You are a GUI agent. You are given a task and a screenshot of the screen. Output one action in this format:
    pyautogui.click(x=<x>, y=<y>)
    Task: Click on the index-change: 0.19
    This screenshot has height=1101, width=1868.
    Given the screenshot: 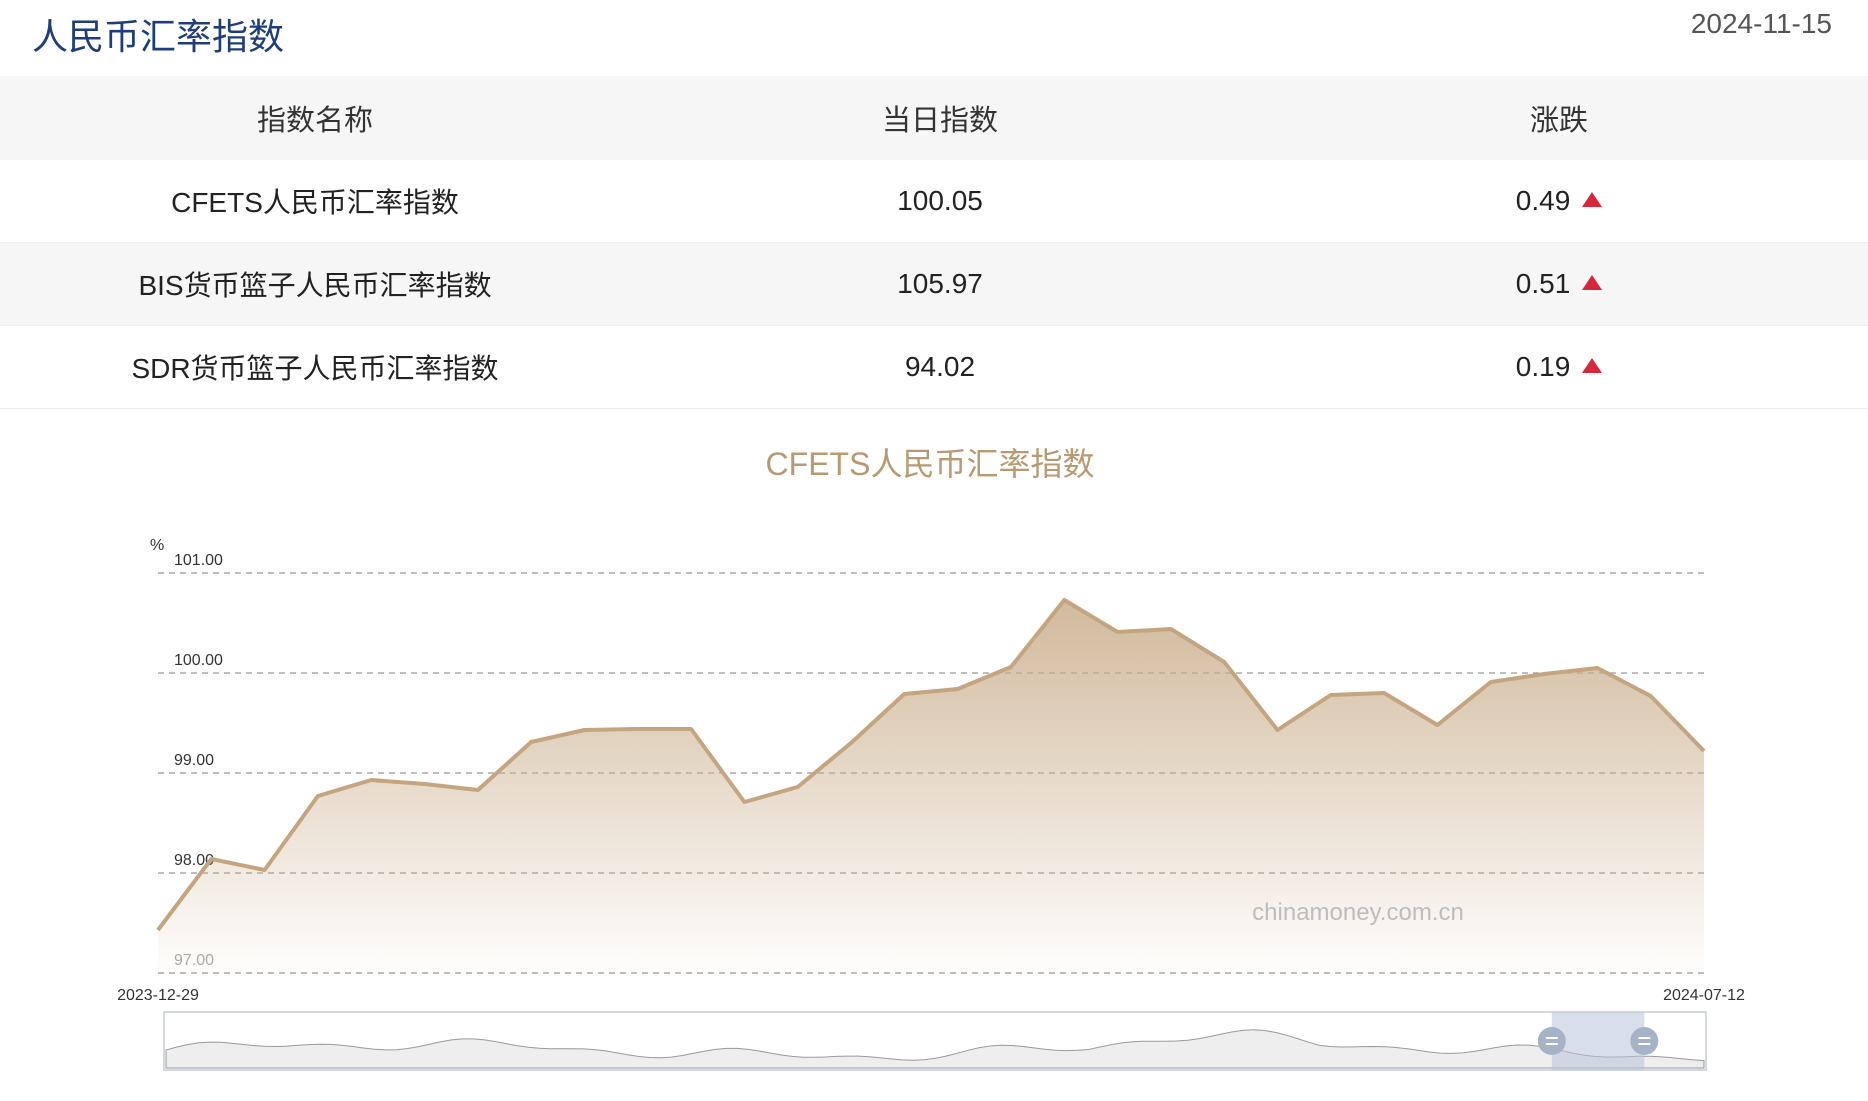 What is the action you would take?
    pyautogui.click(x=1559, y=367)
    